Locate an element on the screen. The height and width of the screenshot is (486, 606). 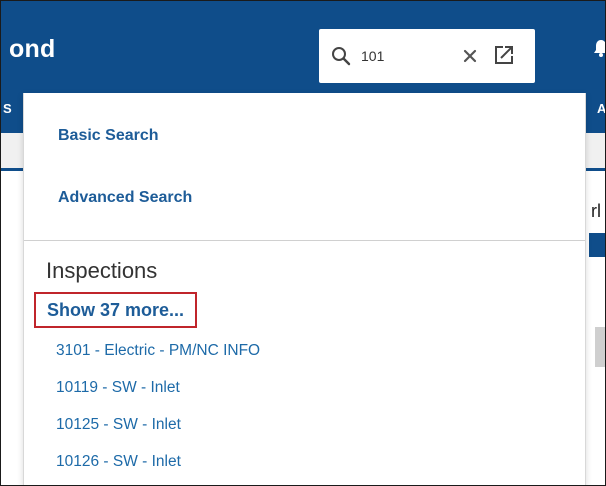
result-item: 10126 - SW - Inlet is located at coordinates (158, 468).